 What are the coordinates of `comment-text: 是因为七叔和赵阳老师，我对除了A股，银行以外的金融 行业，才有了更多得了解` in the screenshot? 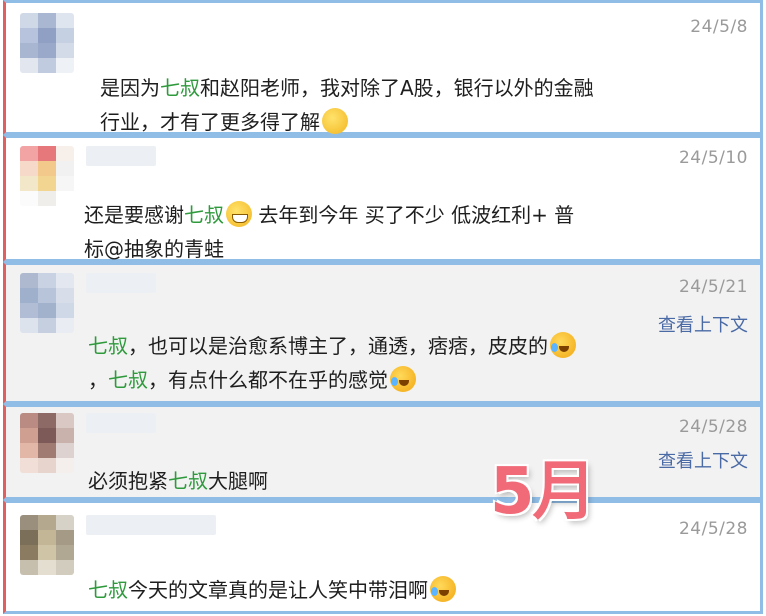 It's located at (347, 105).